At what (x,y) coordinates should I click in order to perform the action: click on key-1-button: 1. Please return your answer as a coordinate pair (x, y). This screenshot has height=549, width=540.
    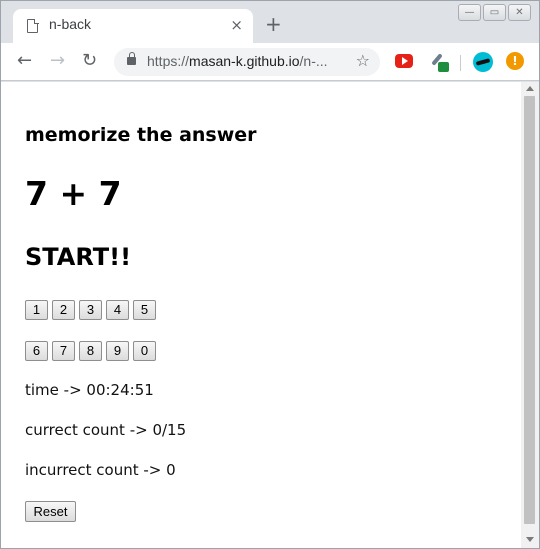
    Looking at the image, I should click on (36, 310).